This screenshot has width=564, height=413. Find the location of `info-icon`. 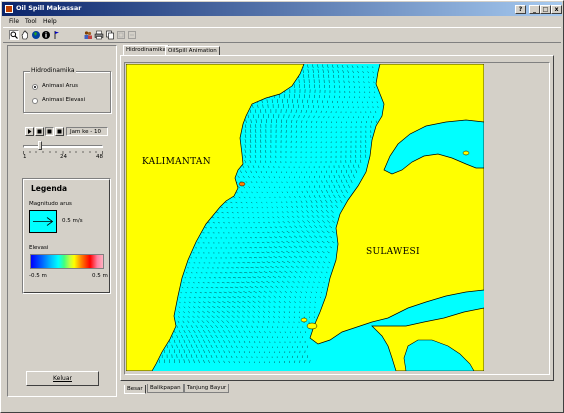

info-icon is located at coordinates (46, 35).